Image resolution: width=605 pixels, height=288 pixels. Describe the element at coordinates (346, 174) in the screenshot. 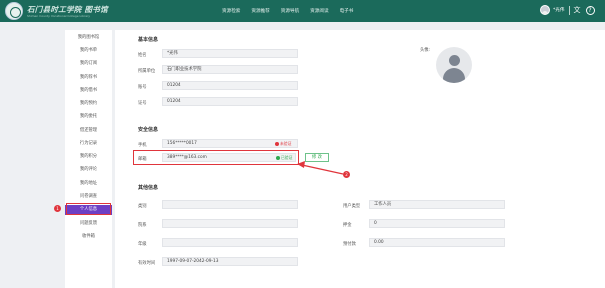

I see `annotation-step-2: 2` at that location.